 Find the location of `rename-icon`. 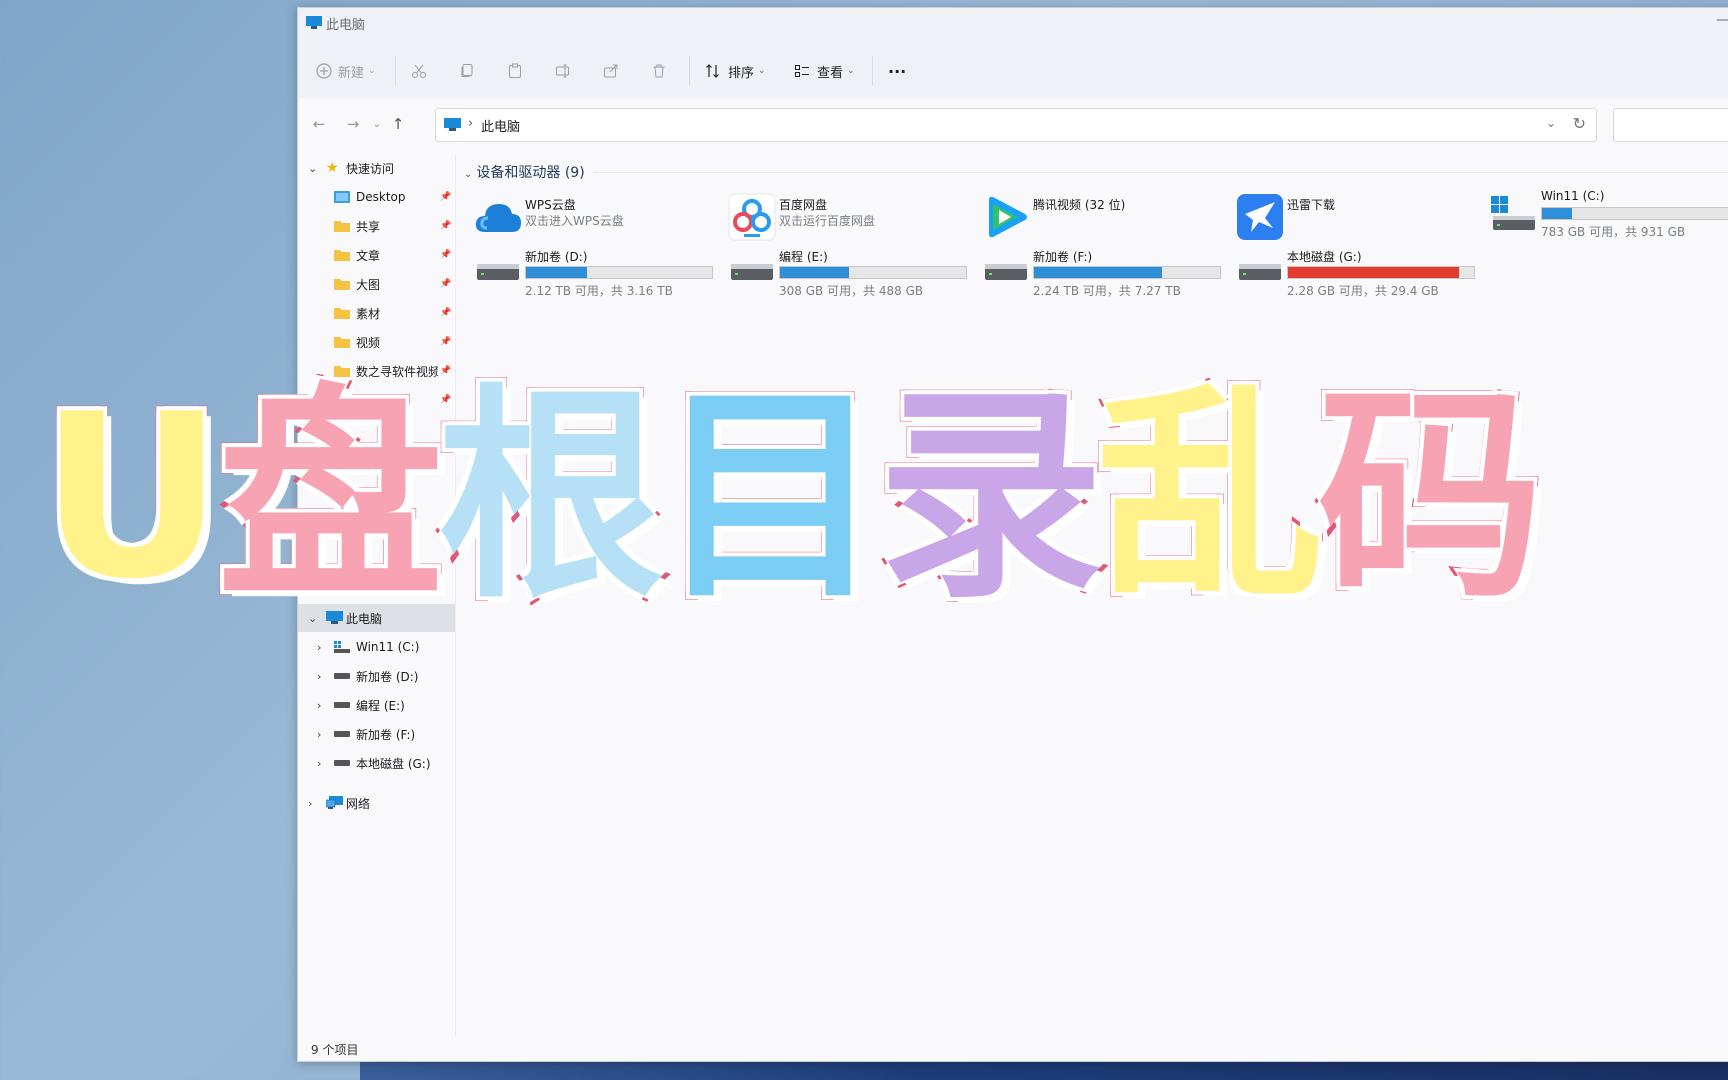

rename-icon is located at coordinates (562, 71).